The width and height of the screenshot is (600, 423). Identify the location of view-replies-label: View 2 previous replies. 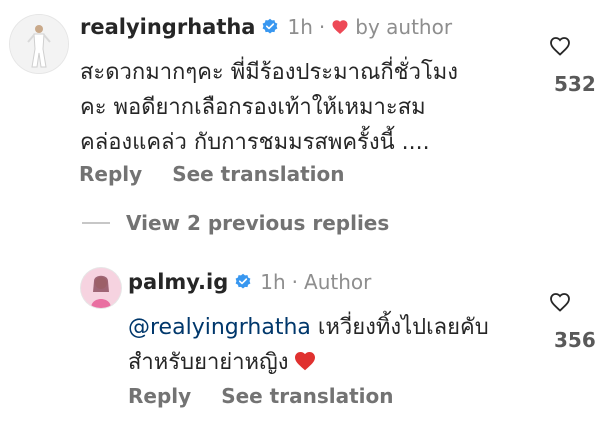
(257, 223).